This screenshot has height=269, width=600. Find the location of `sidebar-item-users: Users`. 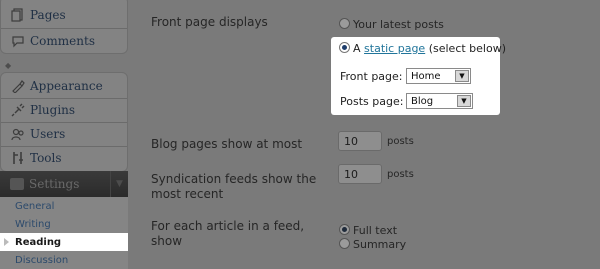

sidebar-item-users: Users is located at coordinates (64, 134).